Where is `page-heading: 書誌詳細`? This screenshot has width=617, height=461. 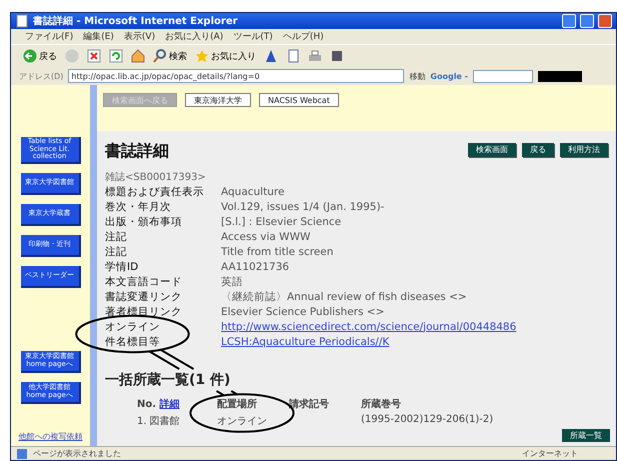
page-heading: 書誌詳細 is located at coordinates (137, 151).